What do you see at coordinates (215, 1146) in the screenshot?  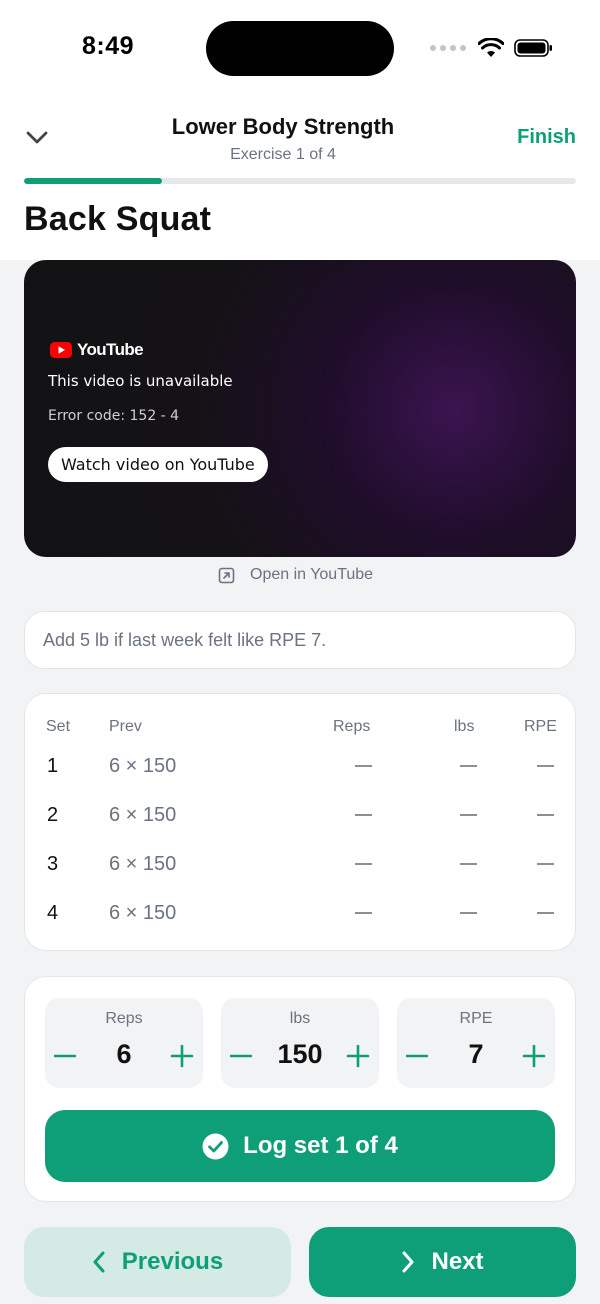 I see `check-circle-icon` at bounding box center [215, 1146].